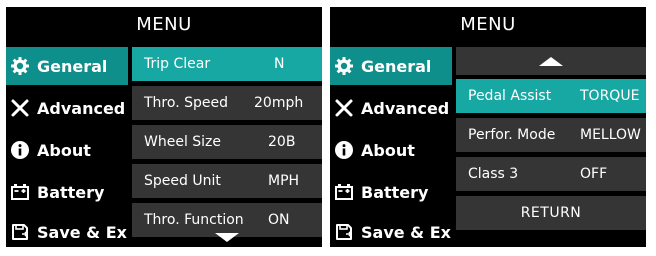  Describe the element at coordinates (183, 142) in the screenshot. I see `setting-label: Wheel Size` at that location.